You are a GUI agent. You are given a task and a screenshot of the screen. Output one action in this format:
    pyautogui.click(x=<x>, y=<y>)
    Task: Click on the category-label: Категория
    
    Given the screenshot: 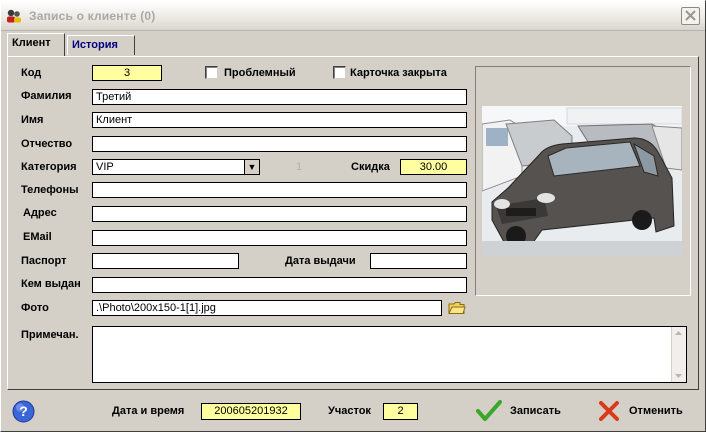 What is the action you would take?
    pyautogui.click(x=49, y=167)
    